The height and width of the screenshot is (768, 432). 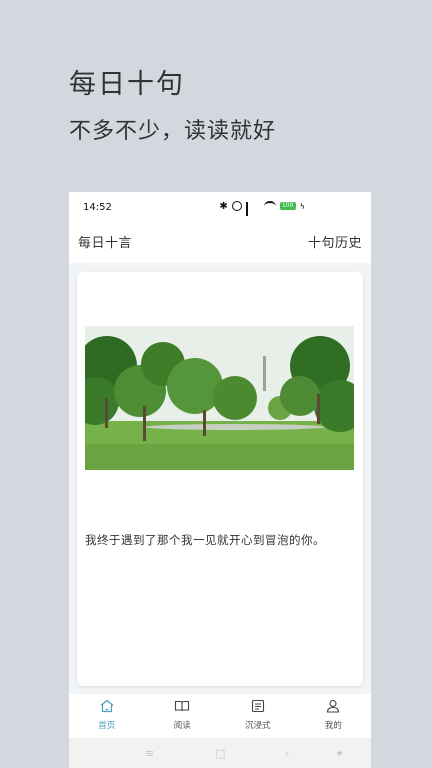 What do you see at coordinates (107, 726) in the screenshot?
I see `tab-label: 首页` at bounding box center [107, 726].